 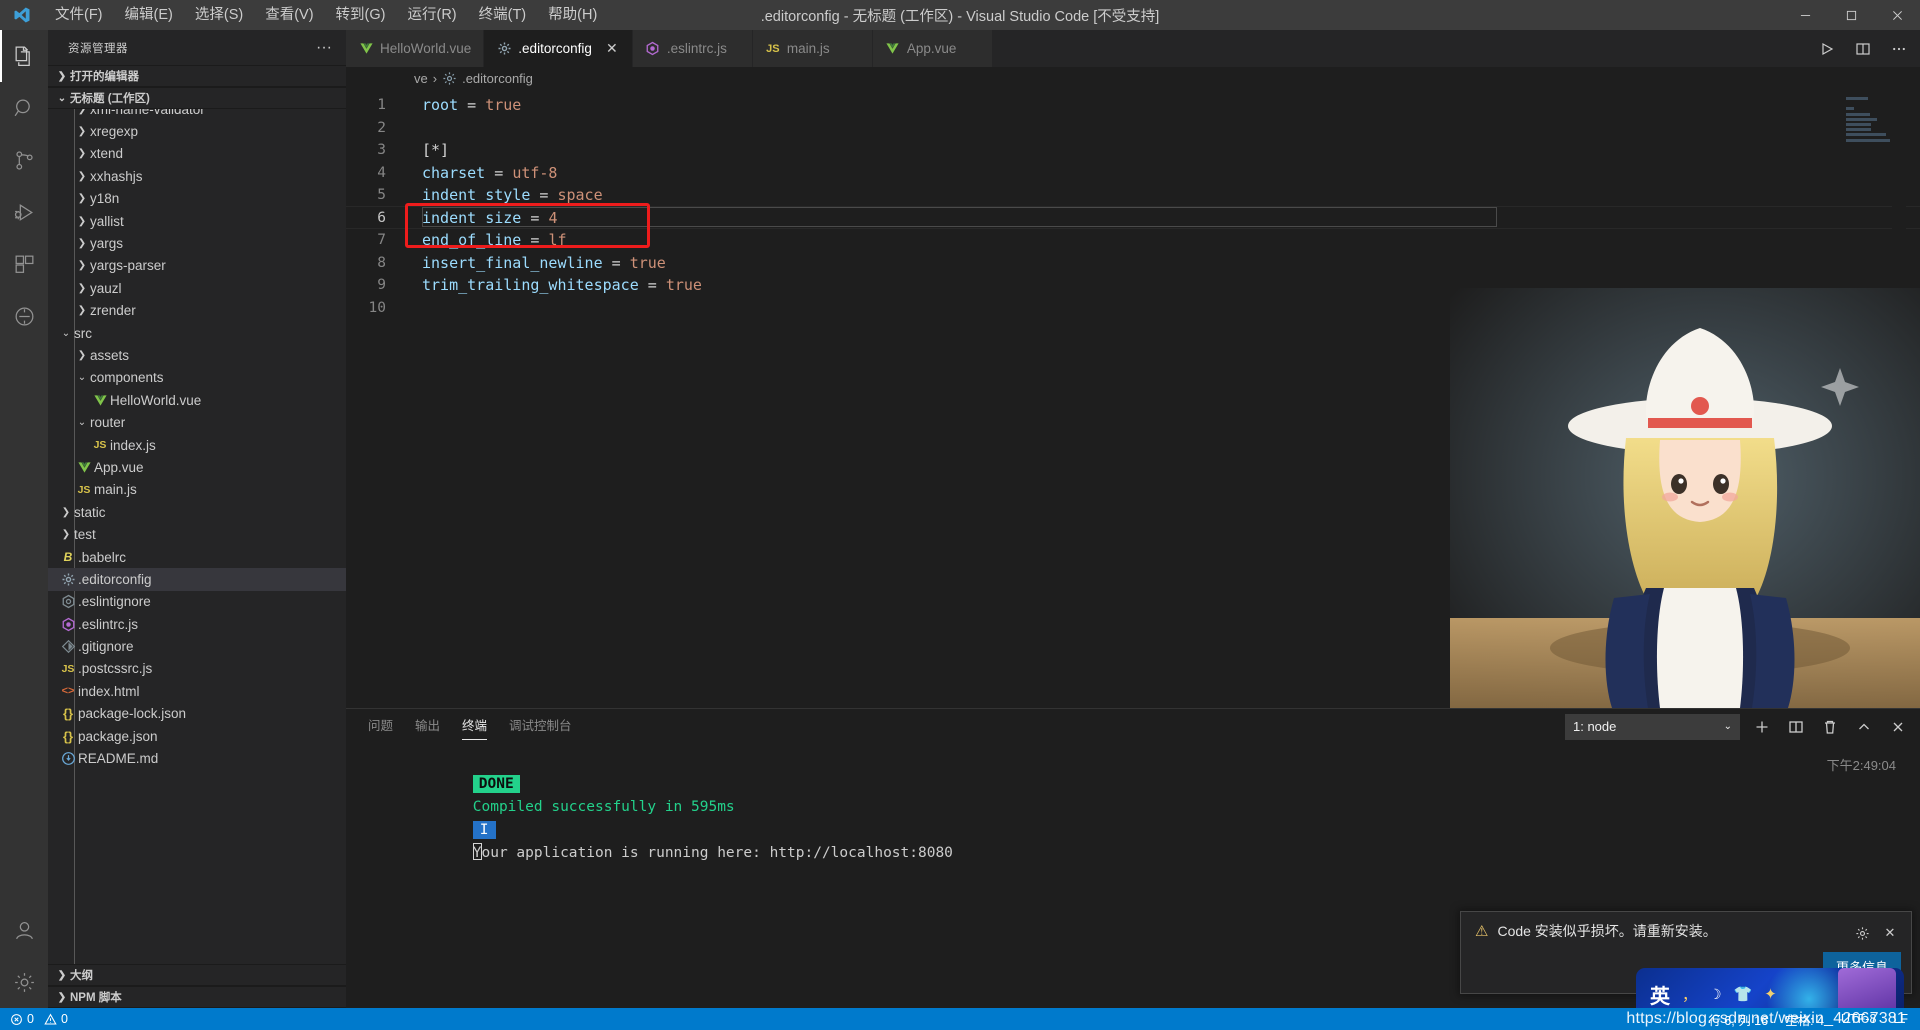 I want to click on split-terminal-button, so click(x=1796, y=727).